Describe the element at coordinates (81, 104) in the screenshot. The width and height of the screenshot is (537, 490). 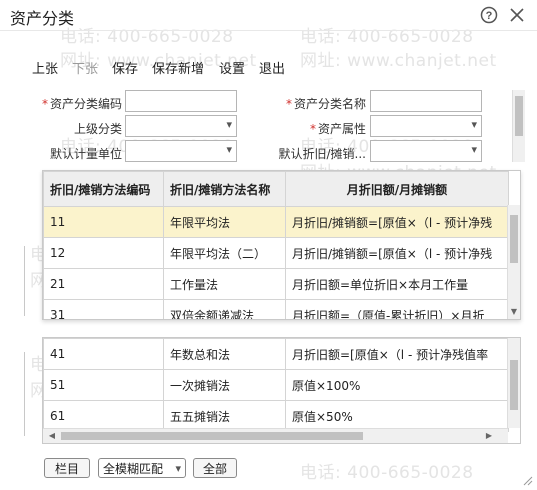
I see `asset-code-label: * 资产分类编码` at that location.